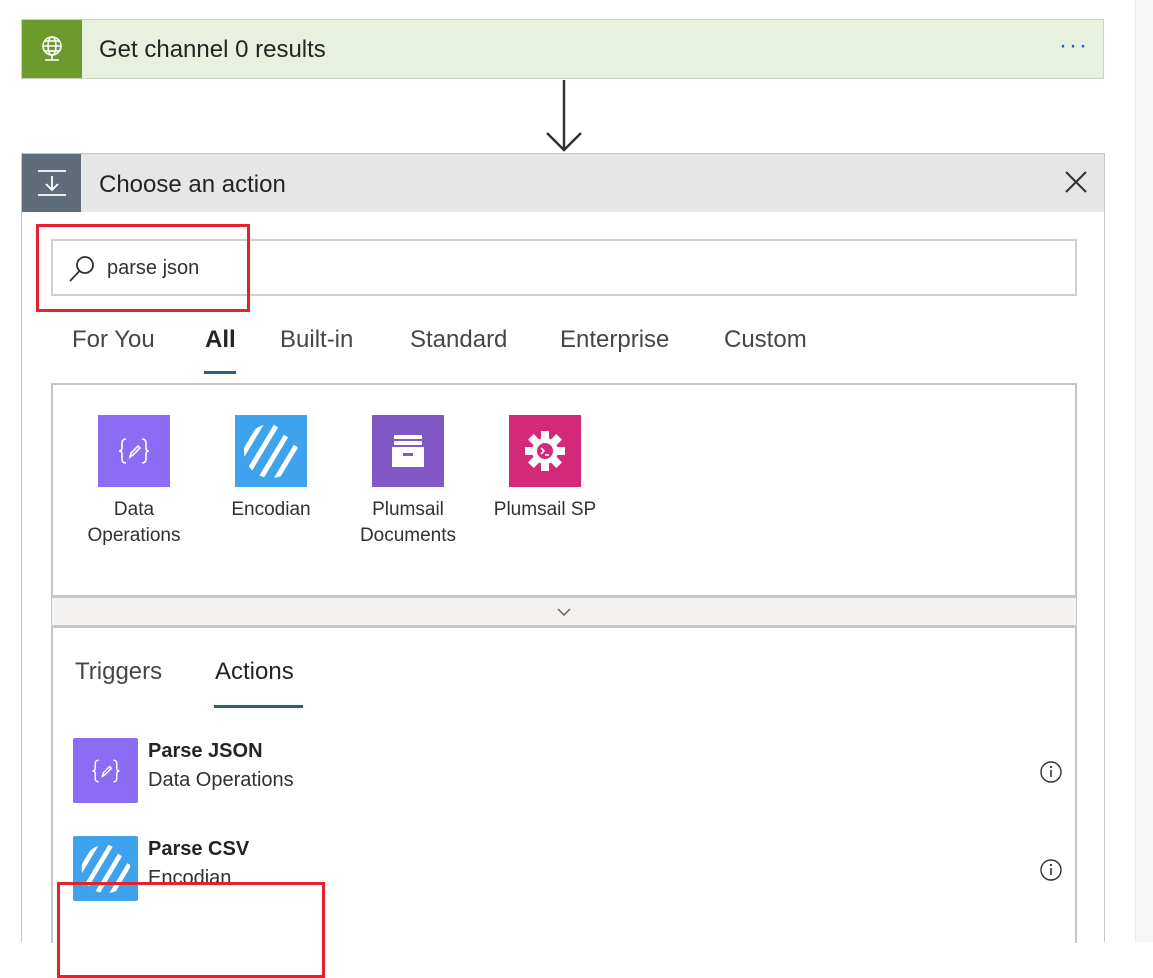 This screenshot has width=1153, height=978. Describe the element at coordinates (1076, 182) in the screenshot. I see `close-icon` at that location.